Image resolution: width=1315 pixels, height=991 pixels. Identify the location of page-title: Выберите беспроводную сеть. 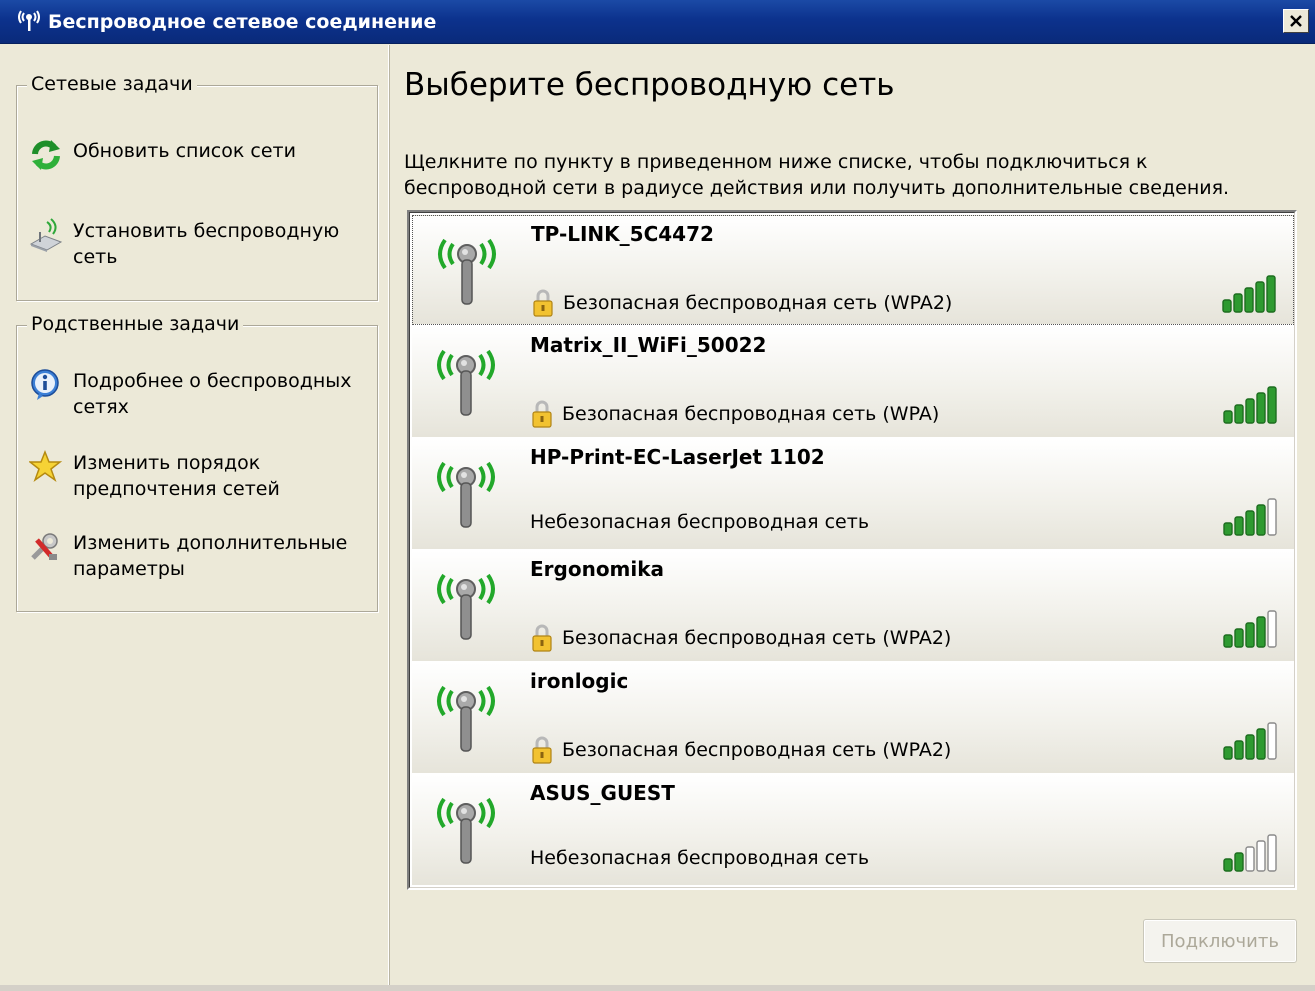
(649, 85).